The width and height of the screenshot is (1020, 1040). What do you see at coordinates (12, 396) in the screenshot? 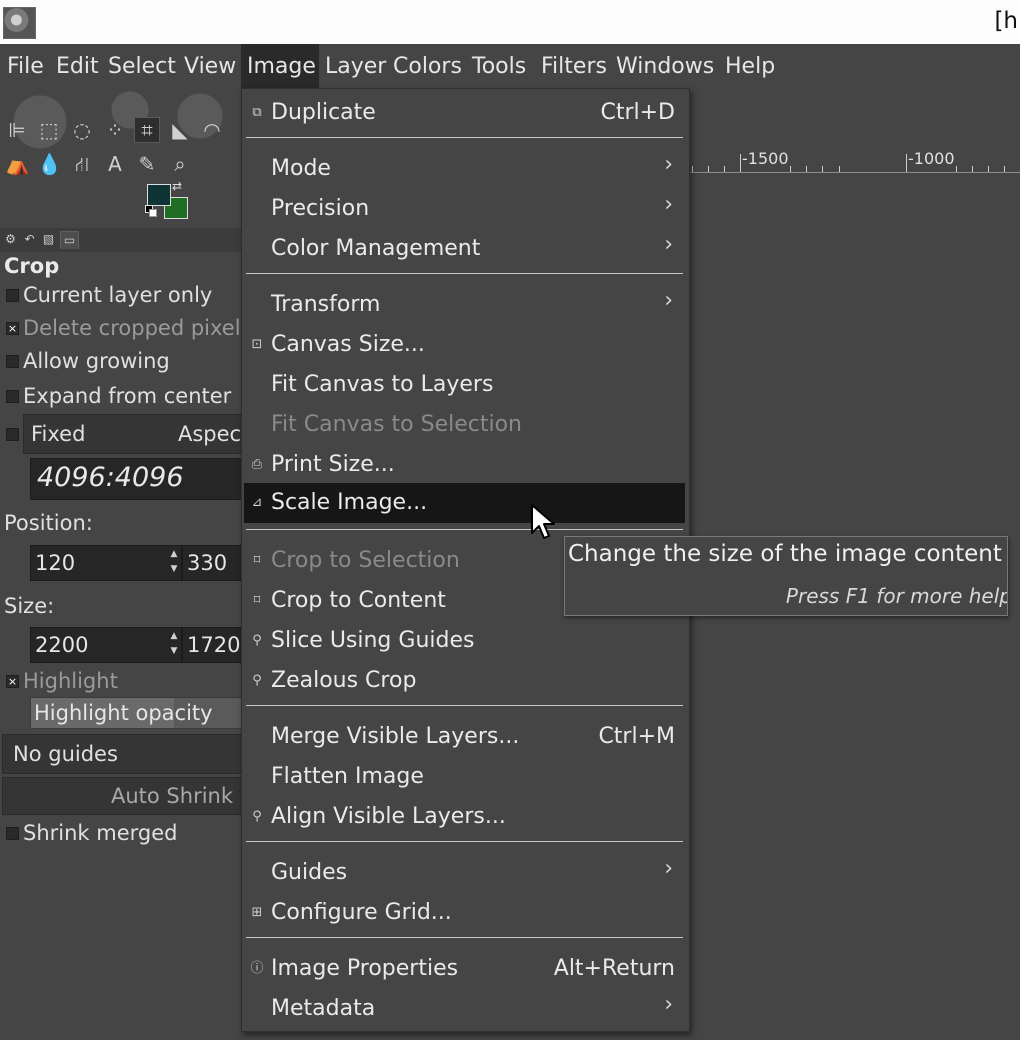
I see `expand-from-center-checkbox` at bounding box center [12, 396].